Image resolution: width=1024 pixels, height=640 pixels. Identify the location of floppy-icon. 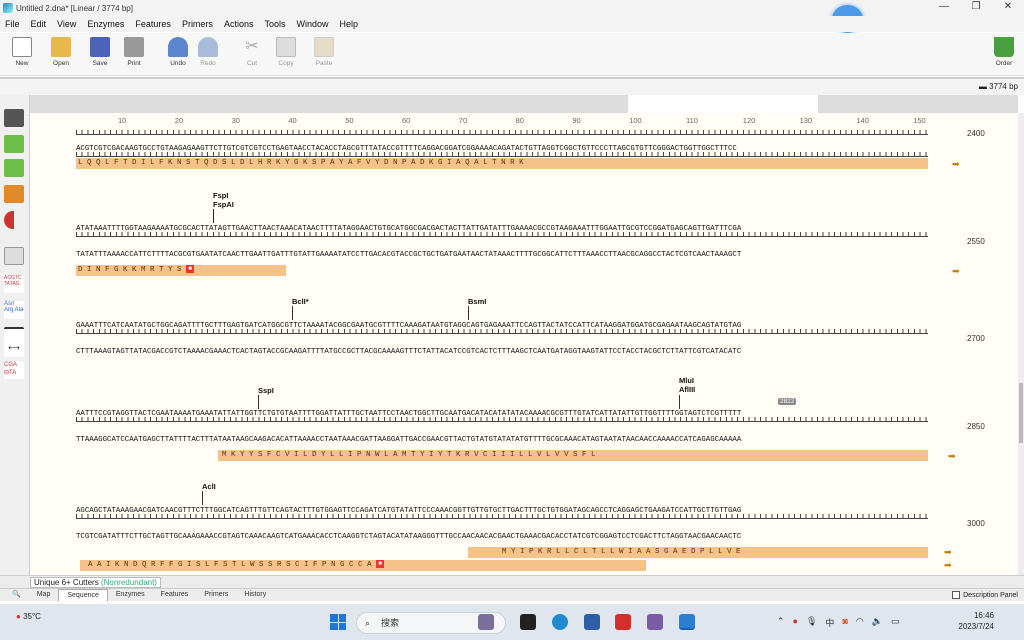
(100, 47).